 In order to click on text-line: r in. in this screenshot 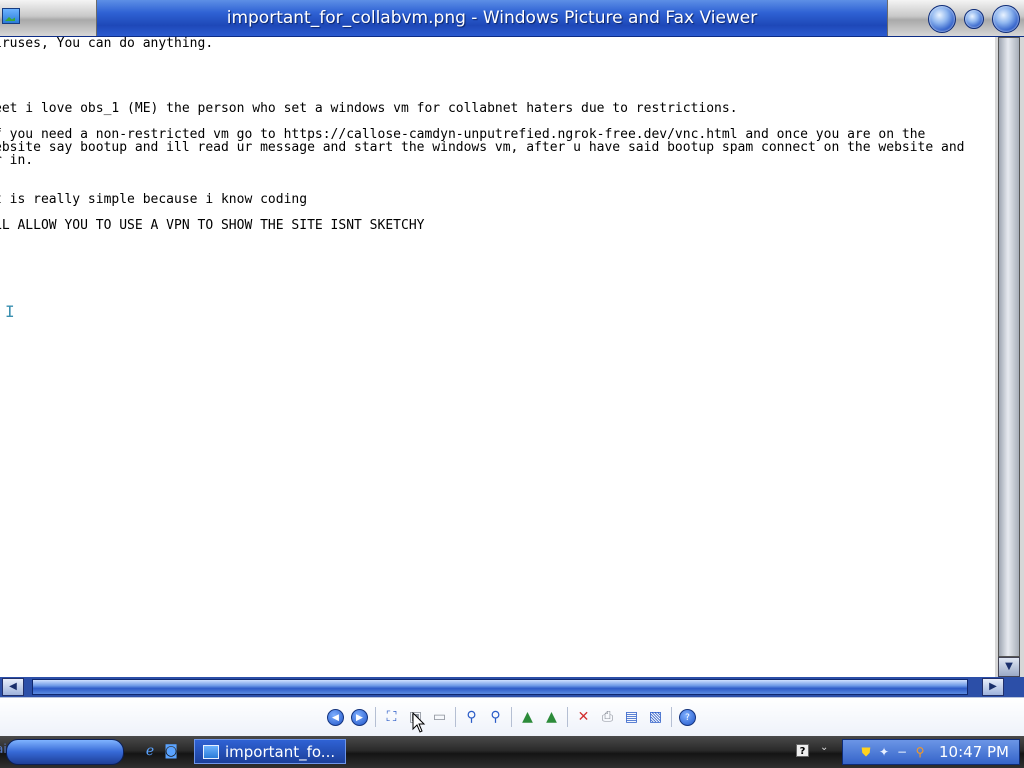, I will do `click(17, 160)`.